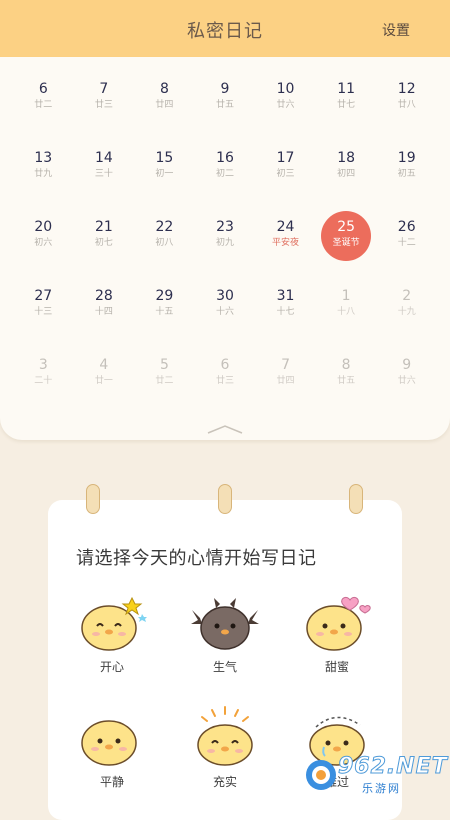 The image size is (450, 820). What do you see at coordinates (43, 158) in the screenshot?
I see `day-number: 13` at bounding box center [43, 158].